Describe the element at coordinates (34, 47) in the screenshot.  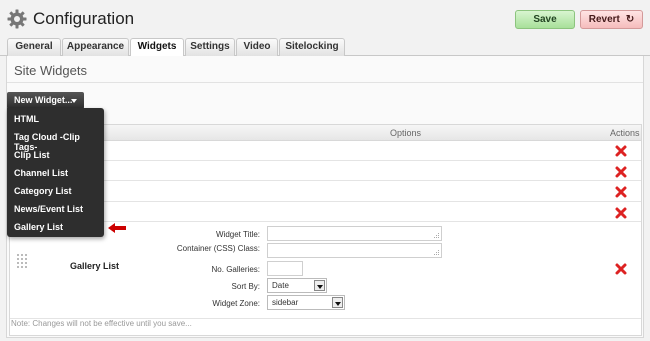
I see `tab-general: General` at that location.